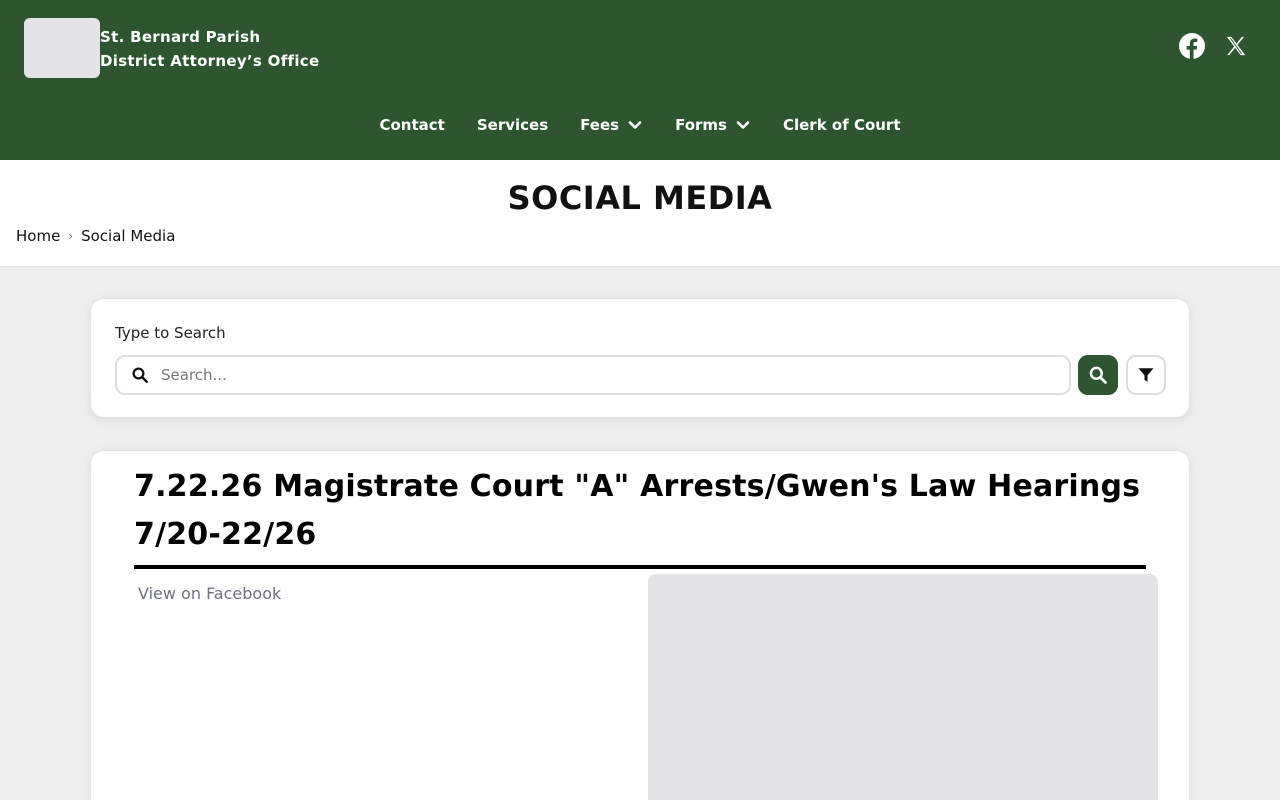 Image resolution: width=1280 pixels, height=800 pixels. I want to click on nav-forms: Forms, so click(713, 125).